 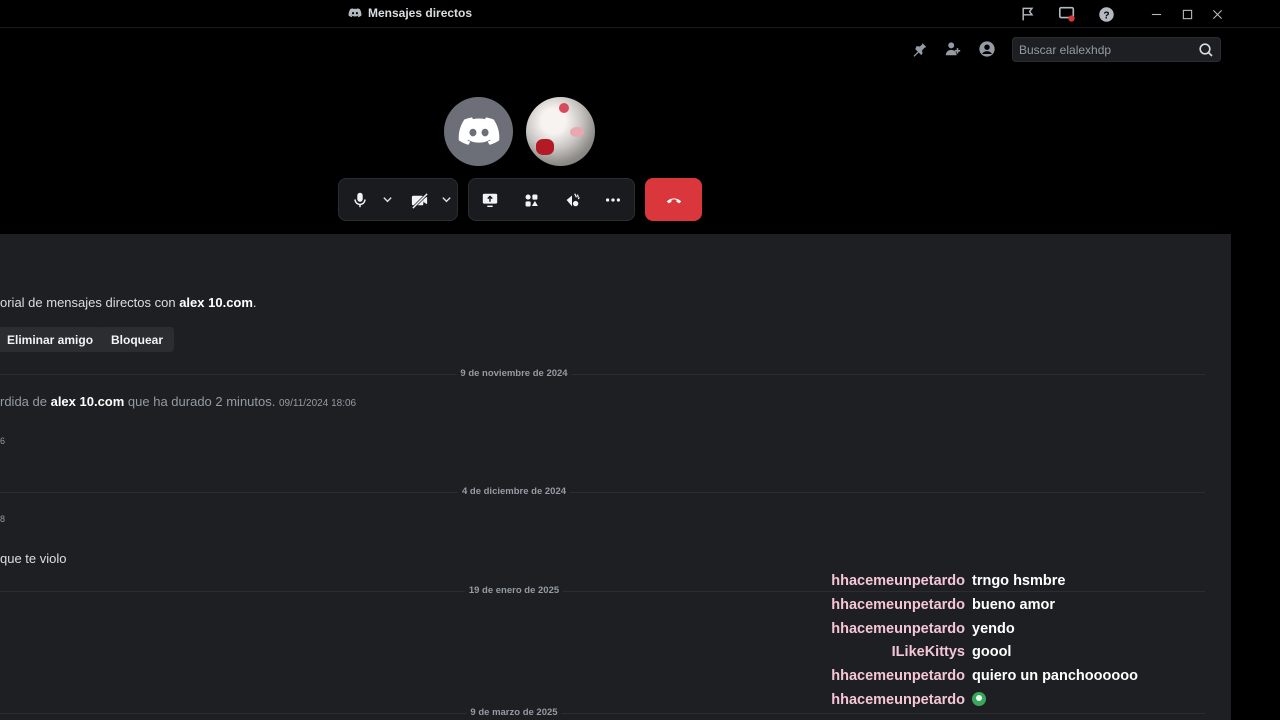 What do you see at coordinates (613, 200) in the screenshot?
I see `more-options-icon` at bounding box center [613, 200].